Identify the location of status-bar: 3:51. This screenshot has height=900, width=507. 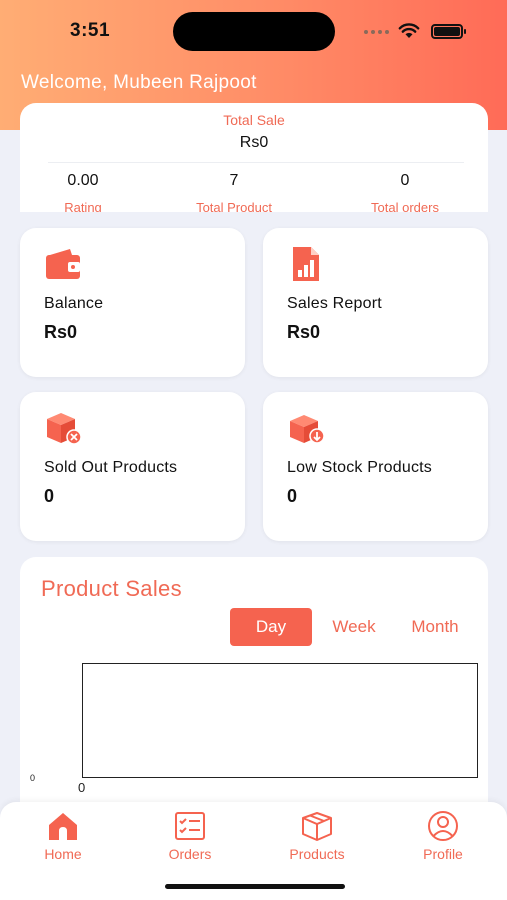
(253, 31).